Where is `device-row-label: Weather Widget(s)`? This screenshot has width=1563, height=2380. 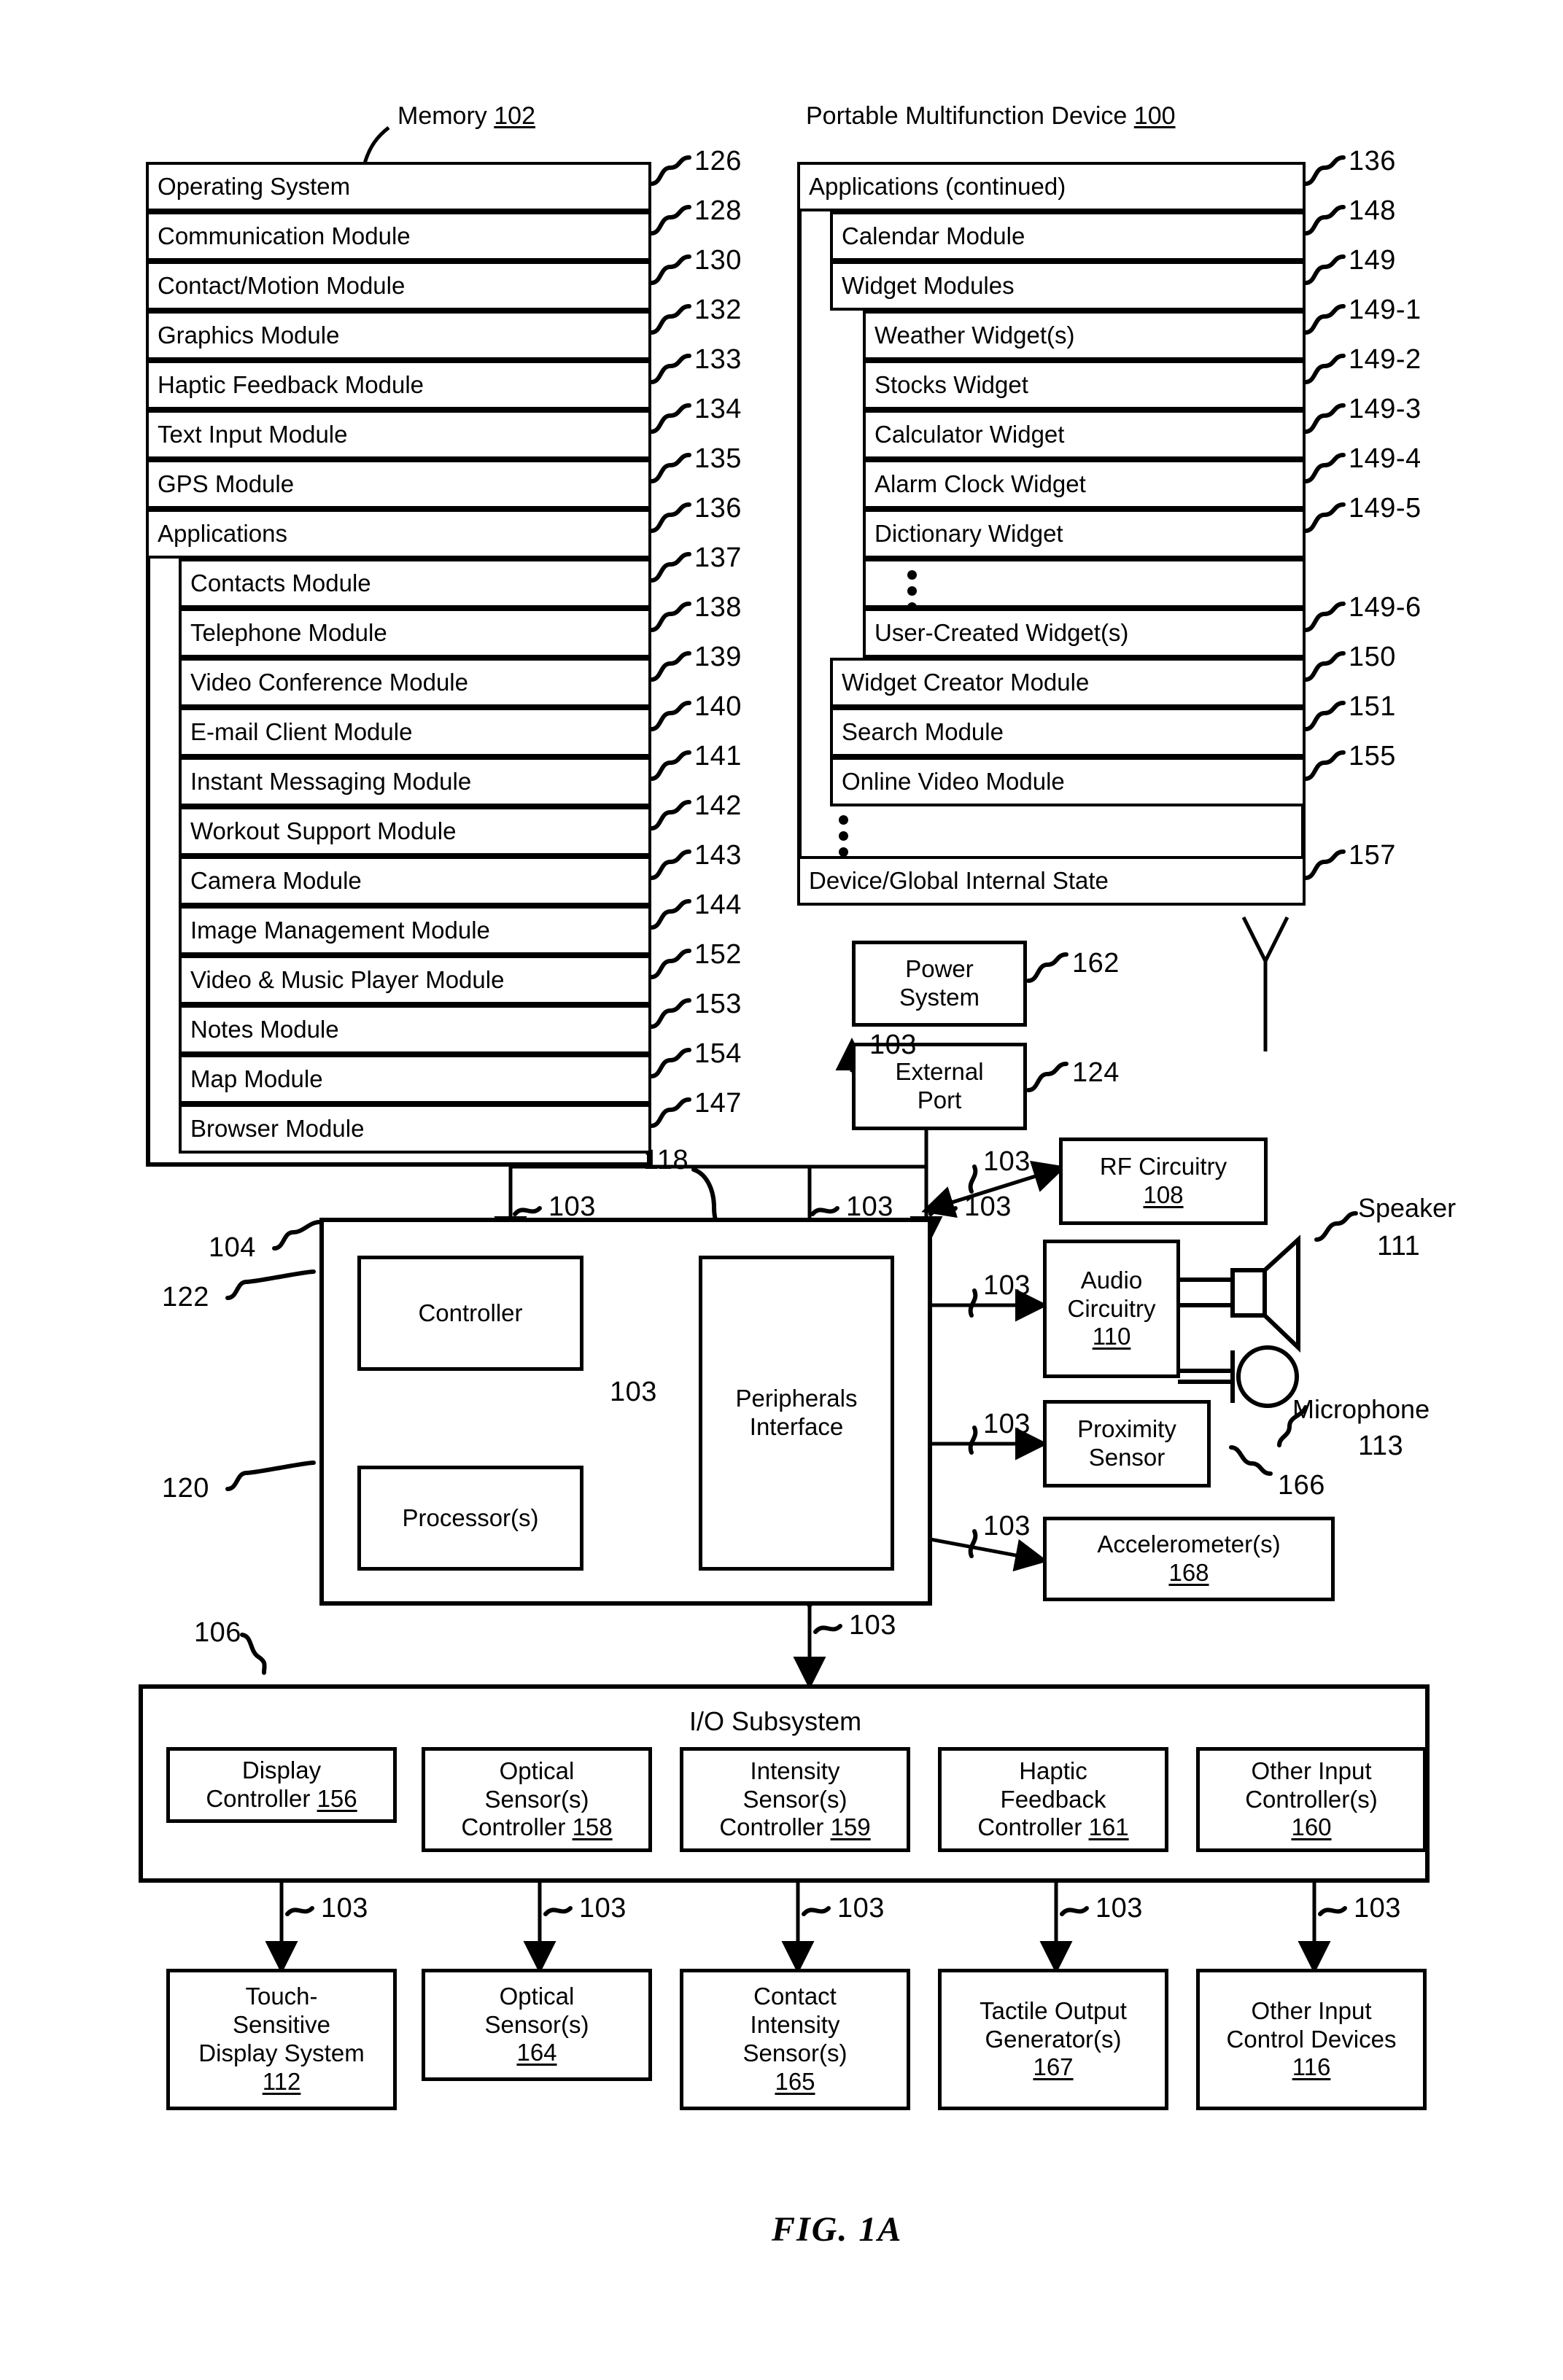 device-row-label: Weather Widget(s) is located at coordinates (975, 335).